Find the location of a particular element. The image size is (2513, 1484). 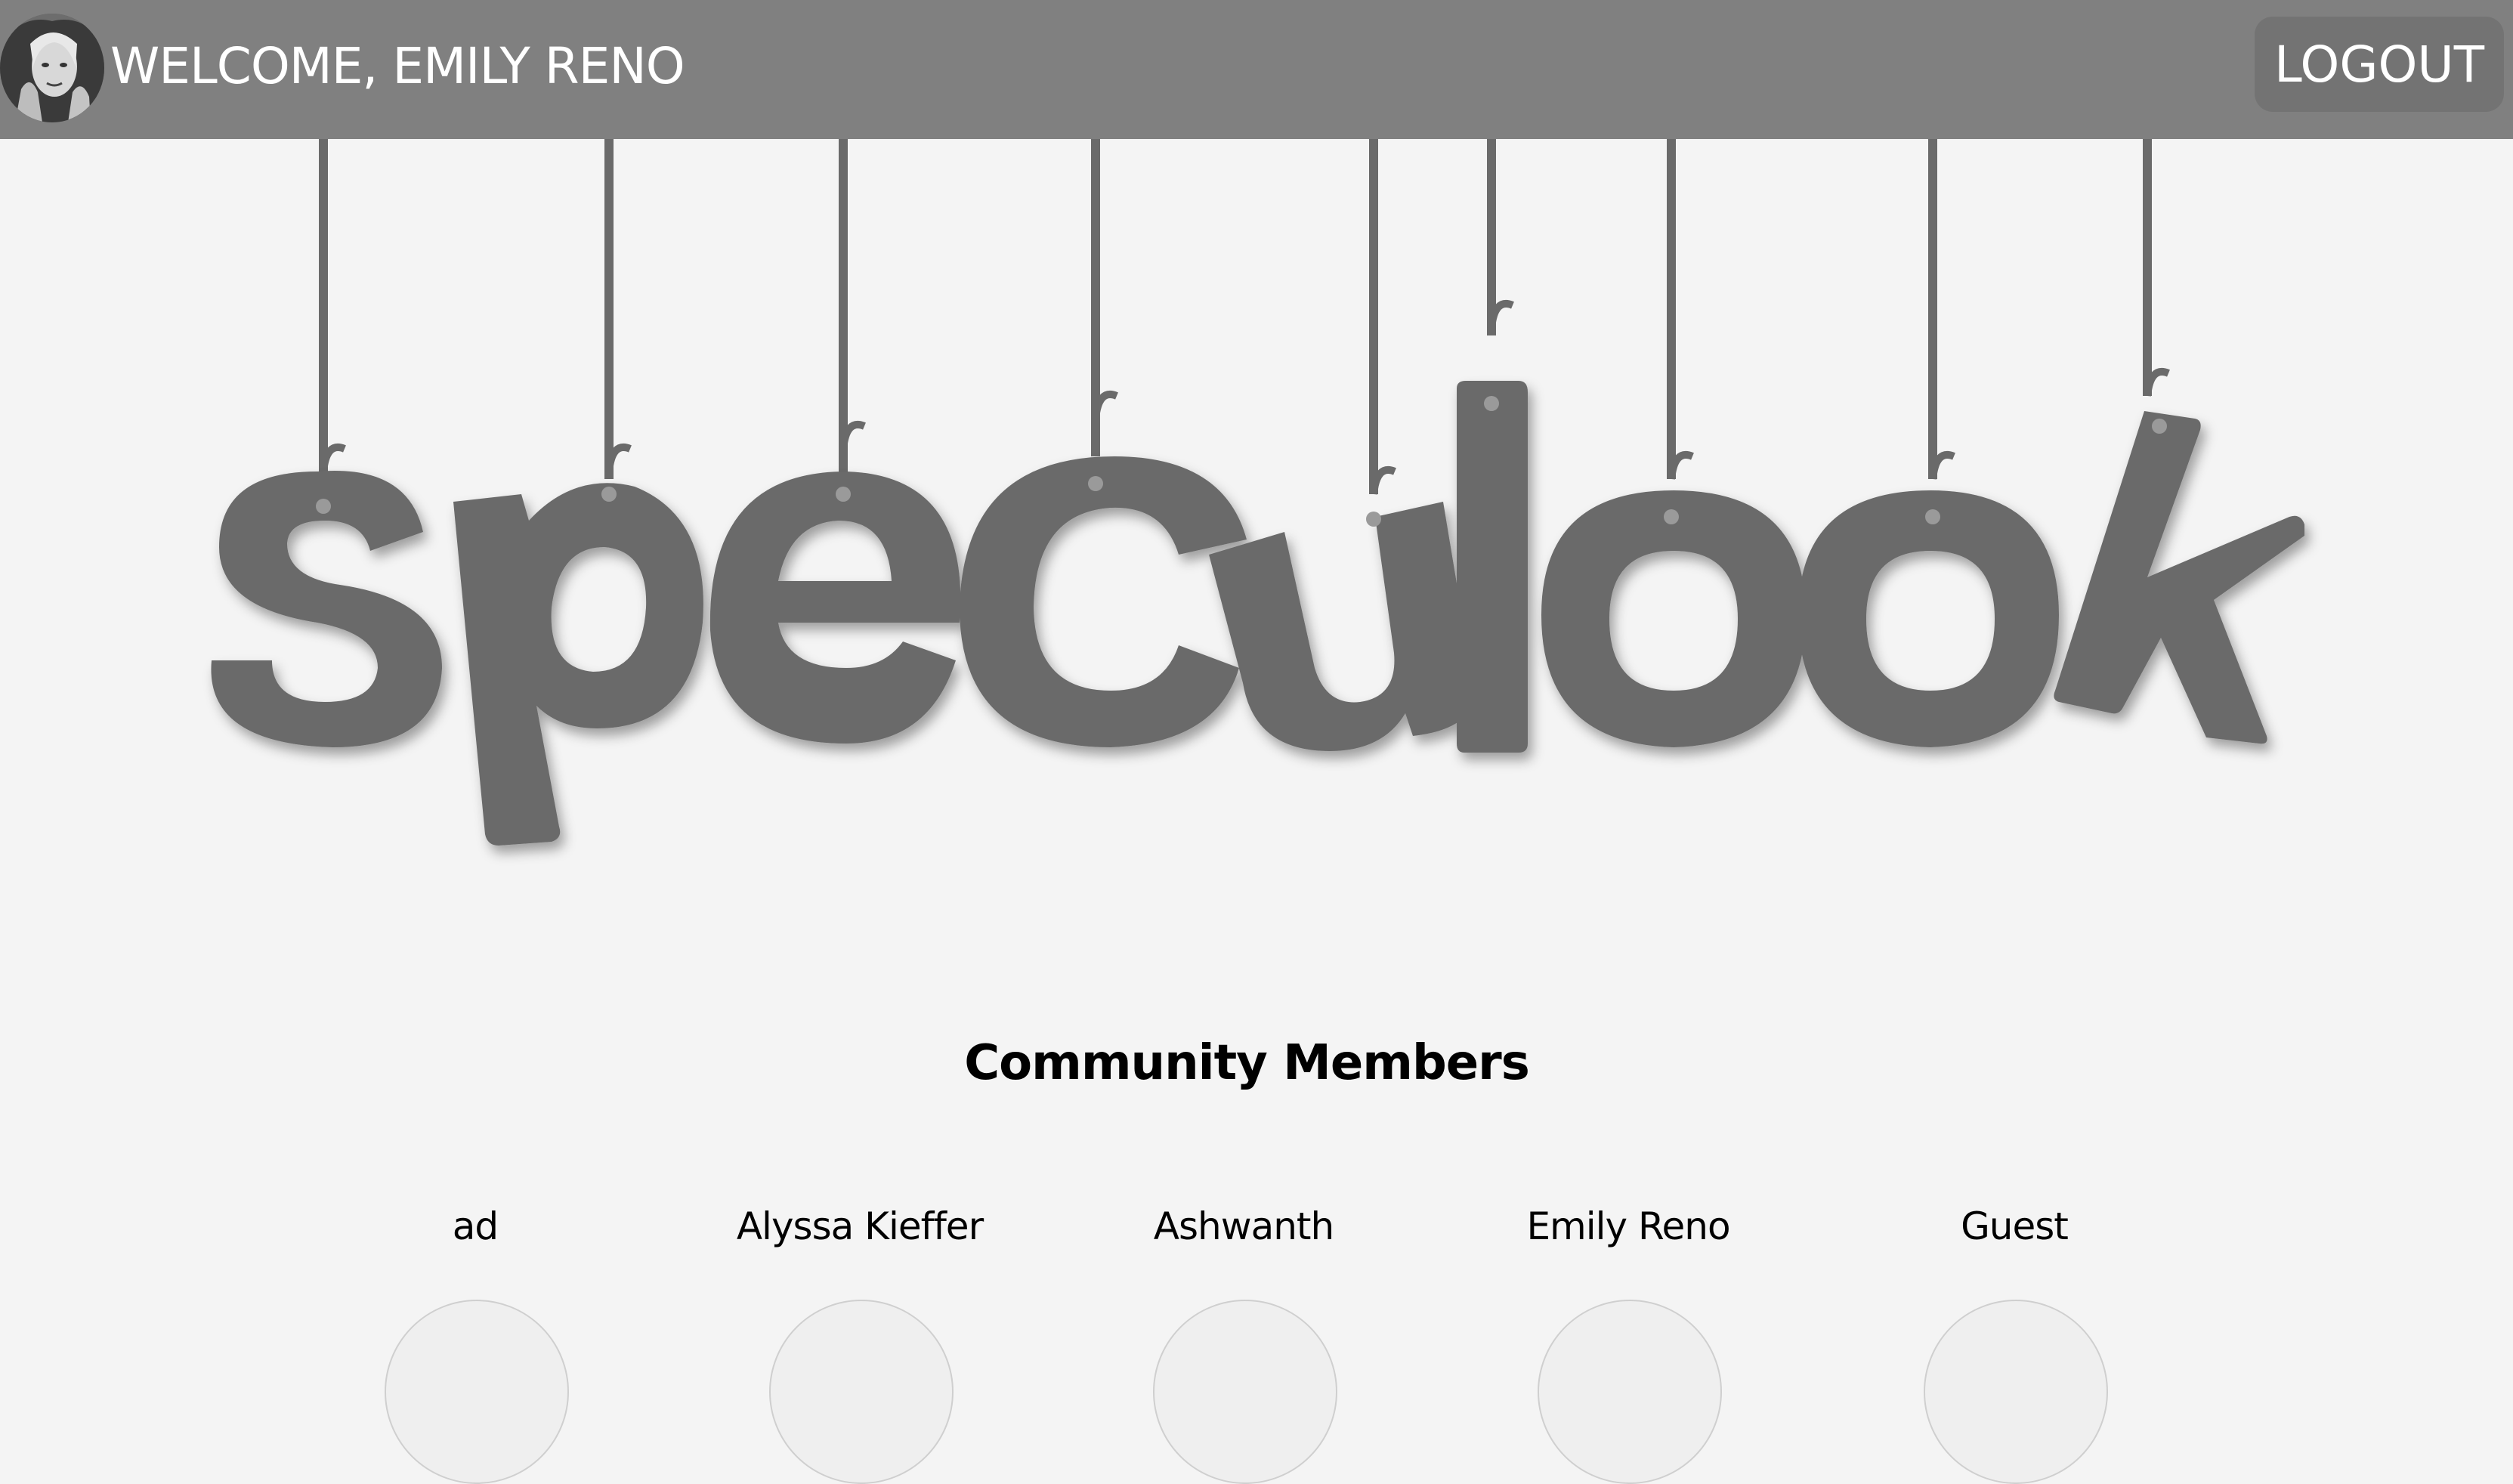

hooks is located at coordinates (1245, 397).